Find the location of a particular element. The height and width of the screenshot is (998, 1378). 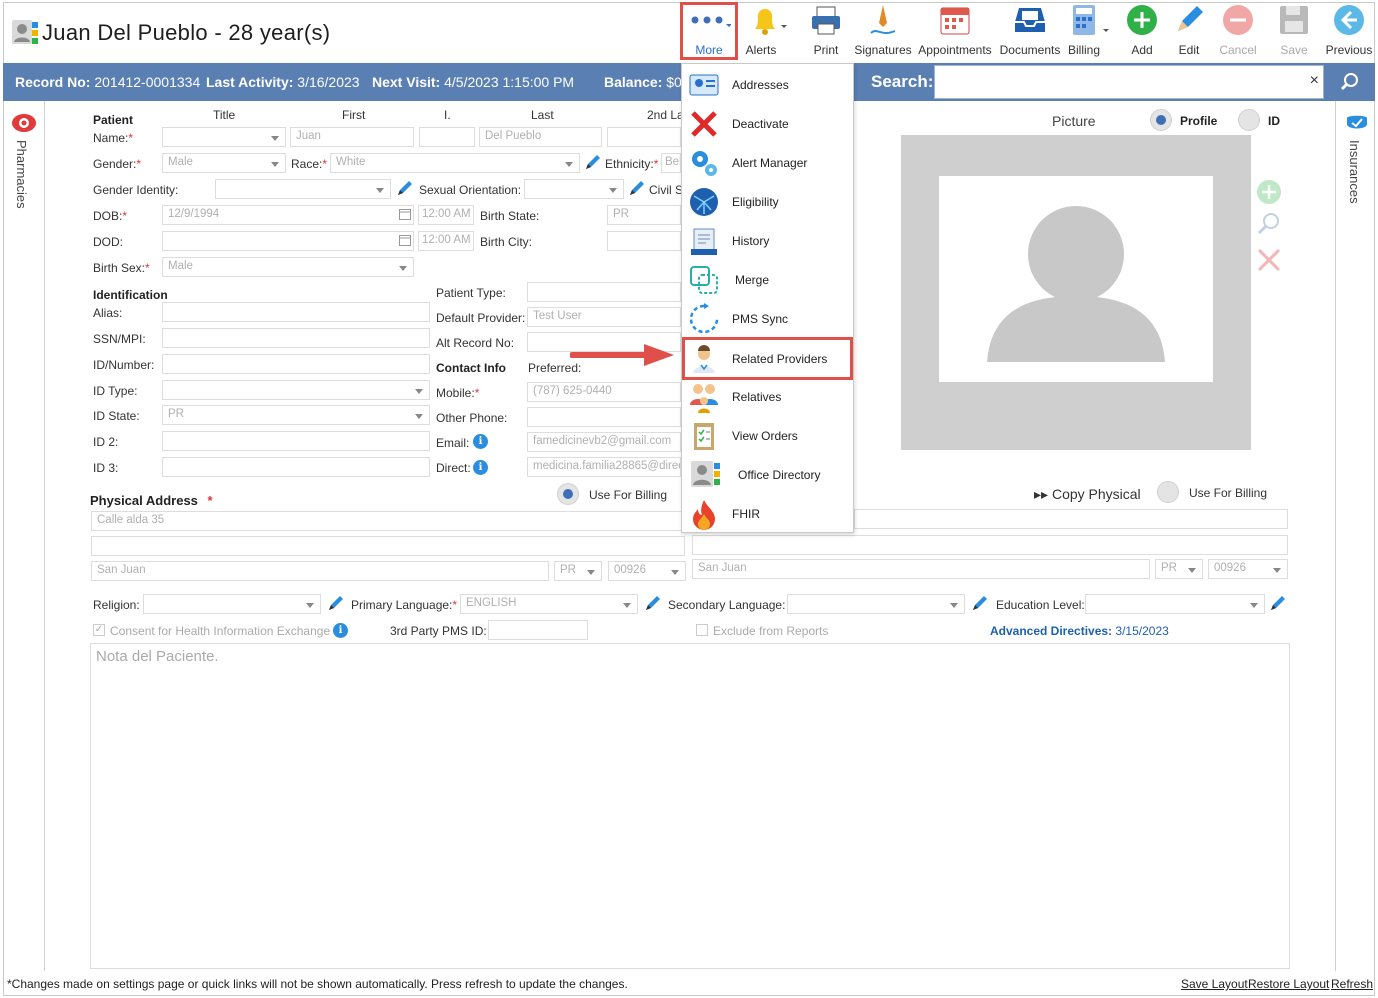

pharmacies-tab: Pharmacies is located at coordinates (21, 174).